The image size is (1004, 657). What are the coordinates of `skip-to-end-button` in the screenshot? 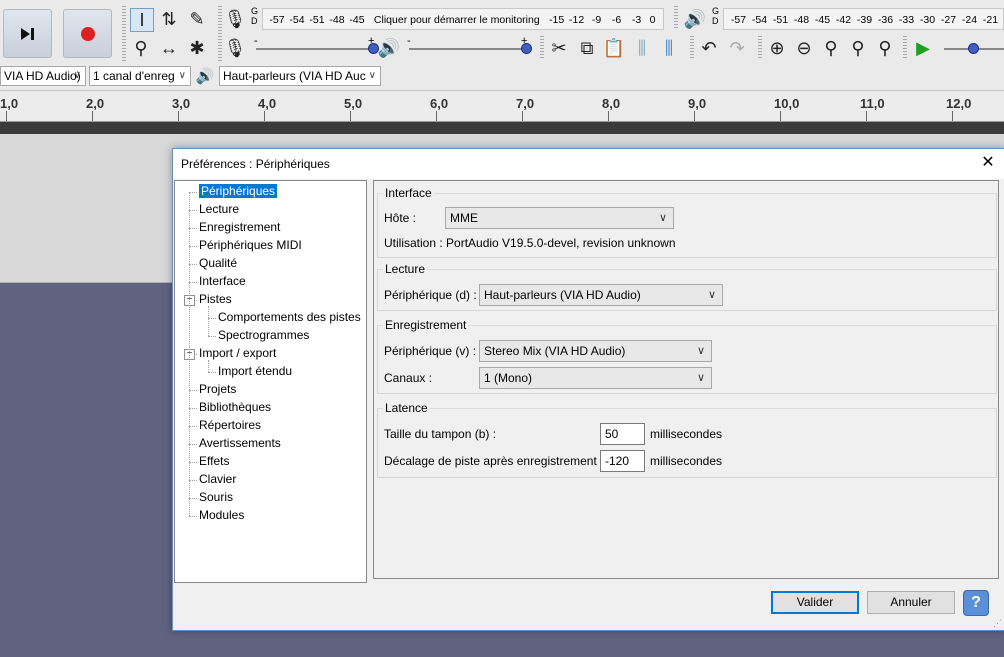 It's located at (27, 33).